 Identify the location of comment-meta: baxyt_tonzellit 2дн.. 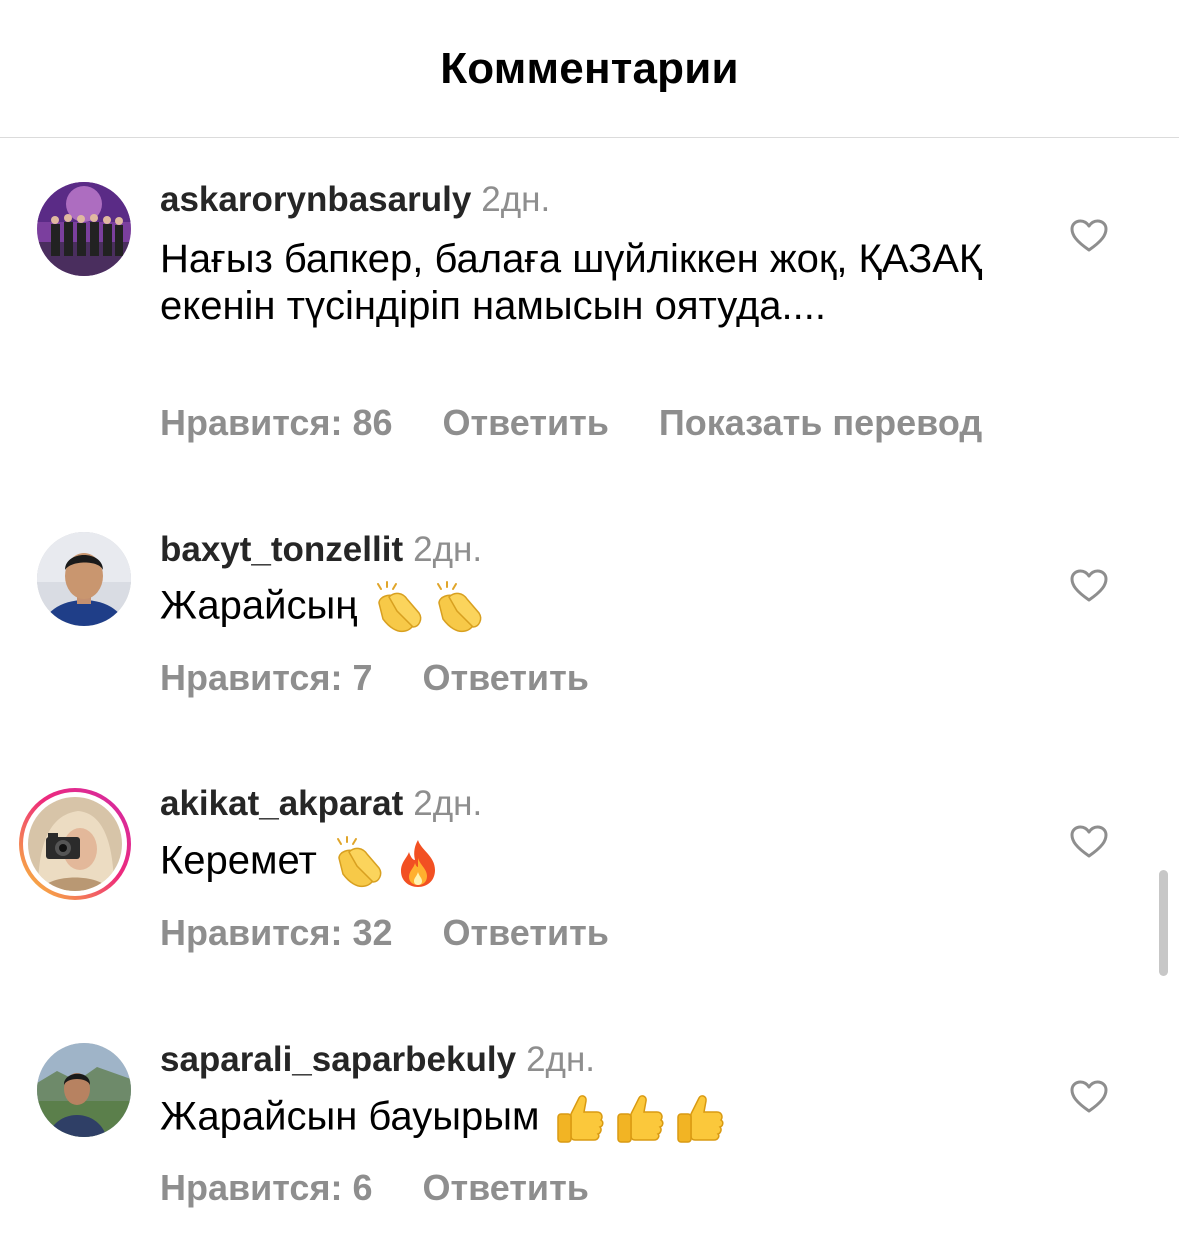
(321, 550).